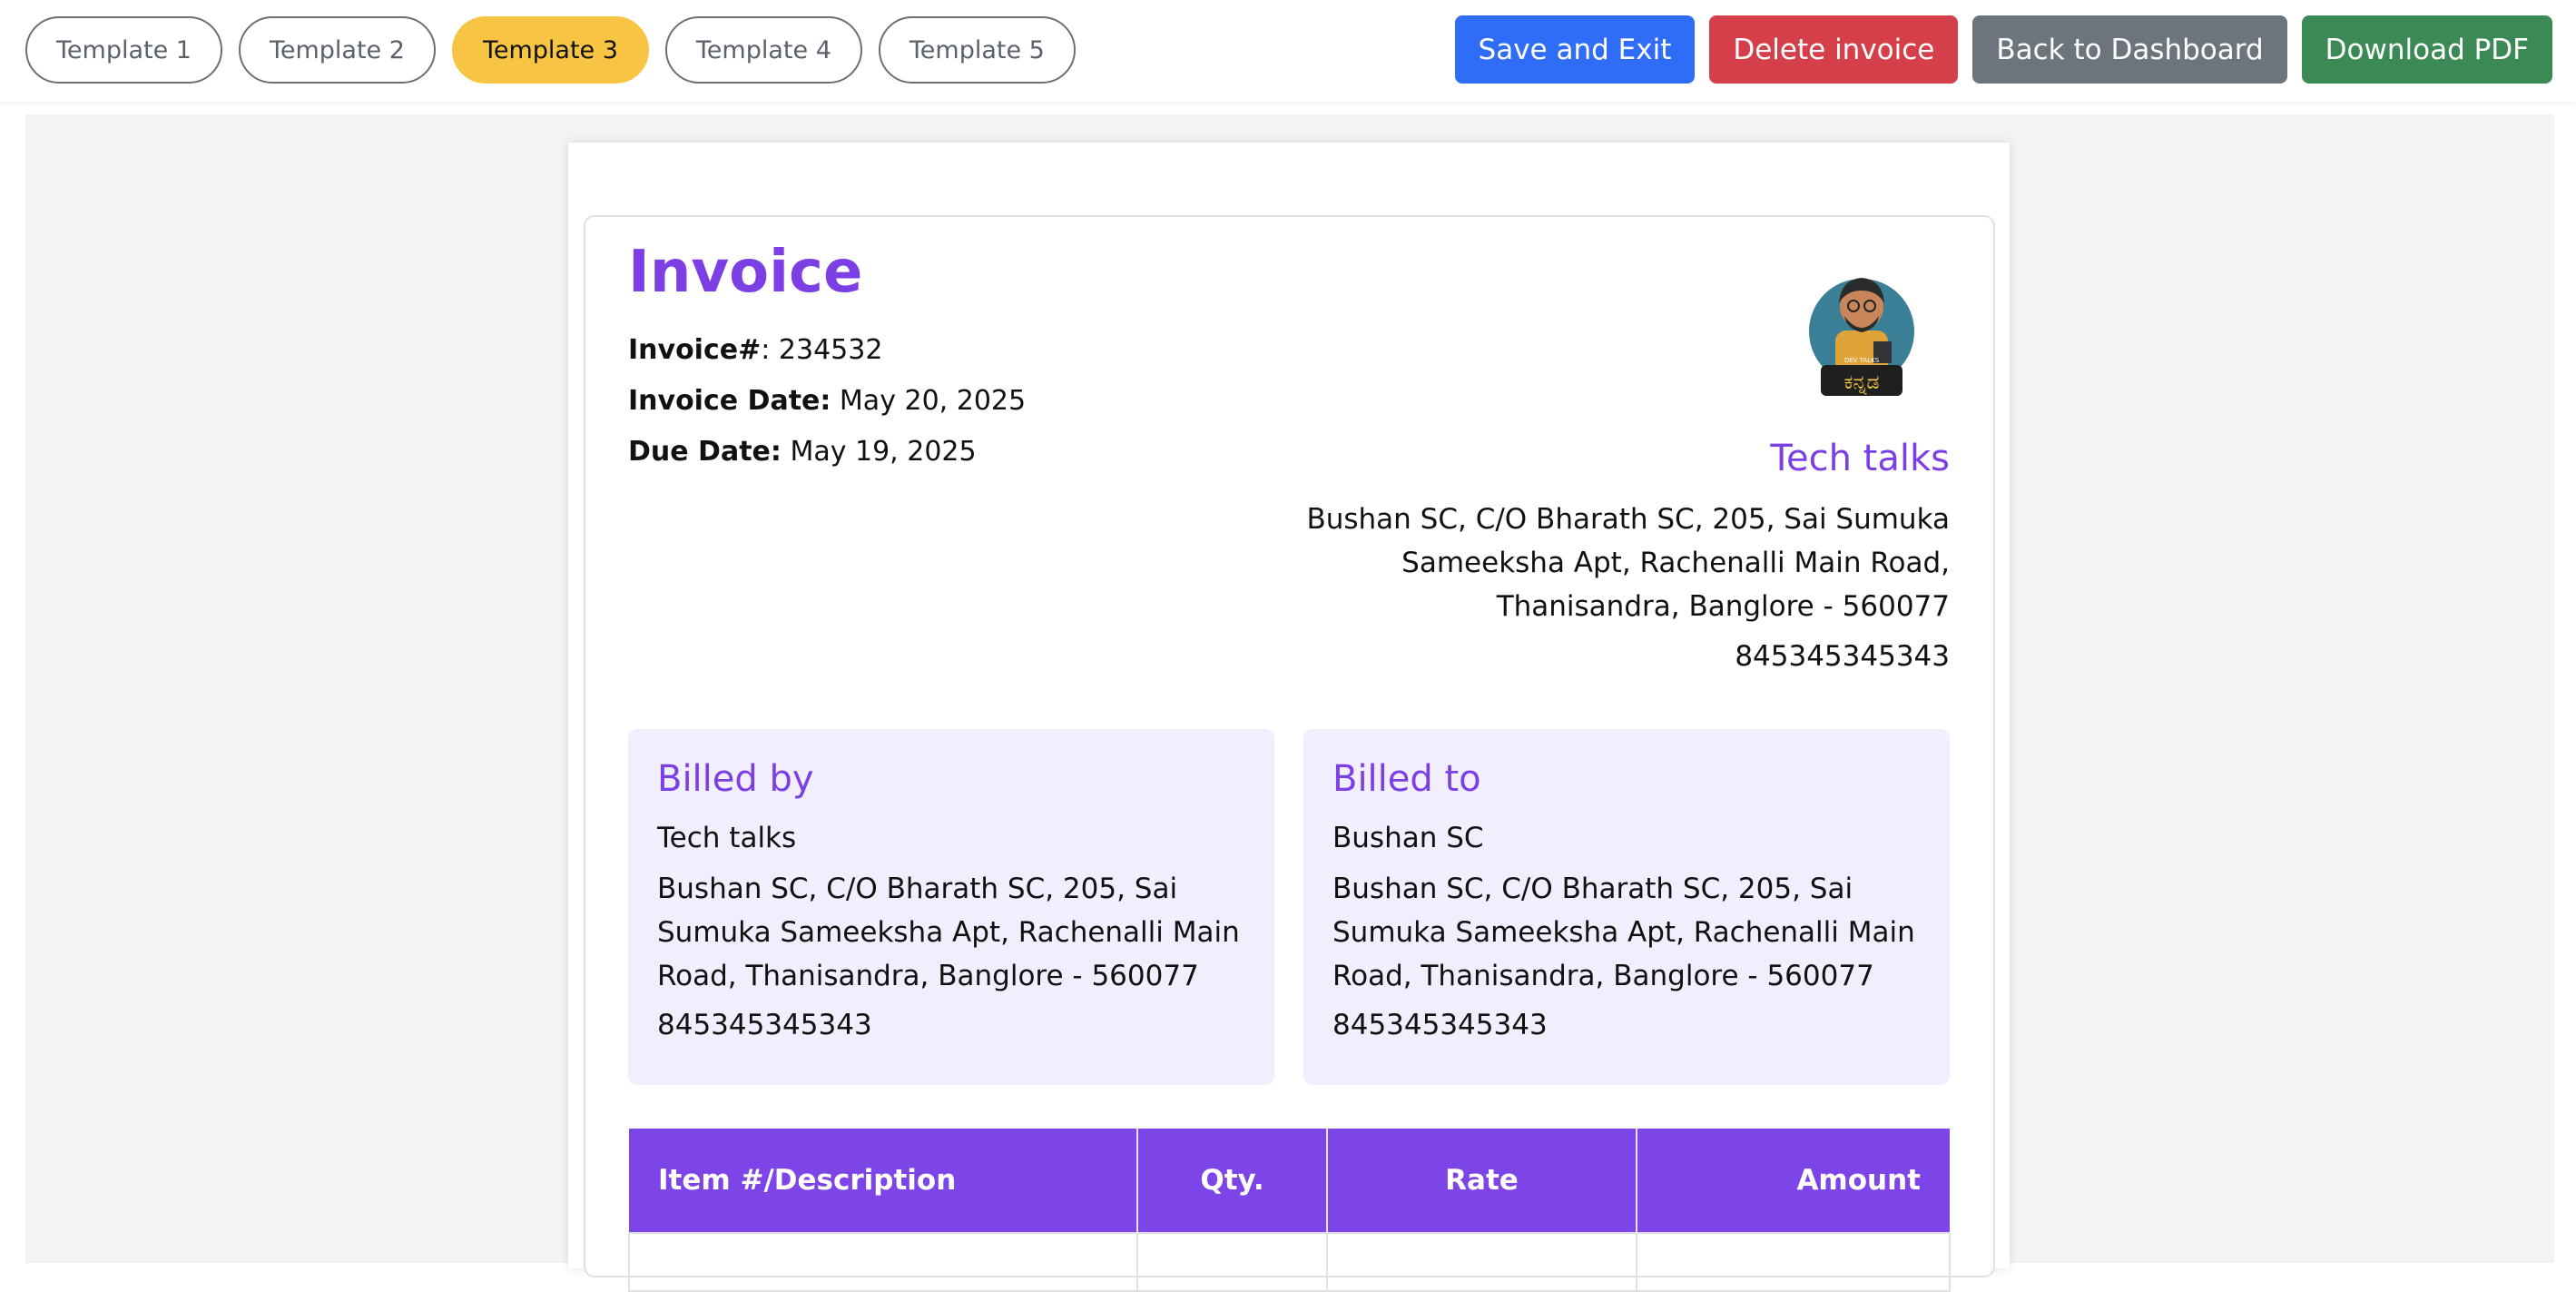 This screenshot has height=1292, width=2576. Describe the element at coordinates (830, 350) in the screenshot. I see `invoice-number-value: 234532` at that location.